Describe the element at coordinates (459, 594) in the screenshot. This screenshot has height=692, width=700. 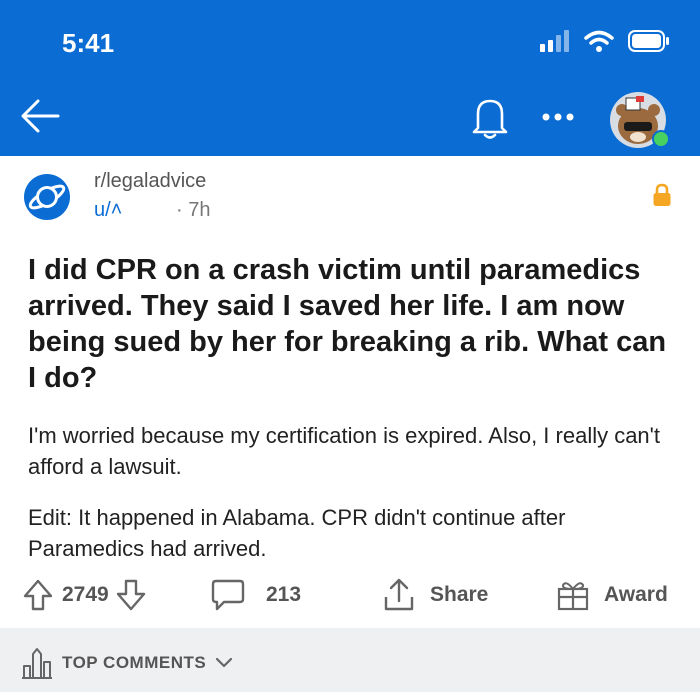
I see `share-label: Share` at that location.